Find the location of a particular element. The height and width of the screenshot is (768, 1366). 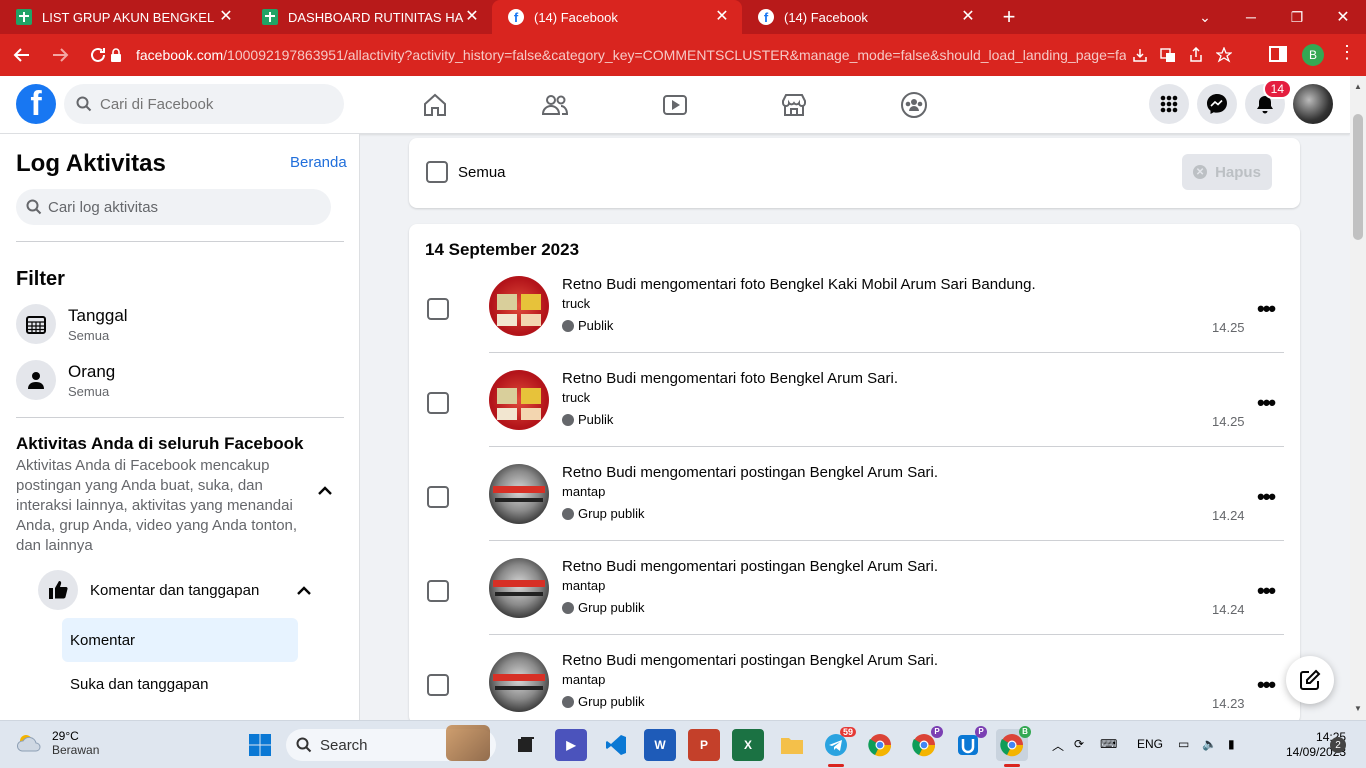

keyboard-icon: ⌨ is located at coordinates (1108, 744).